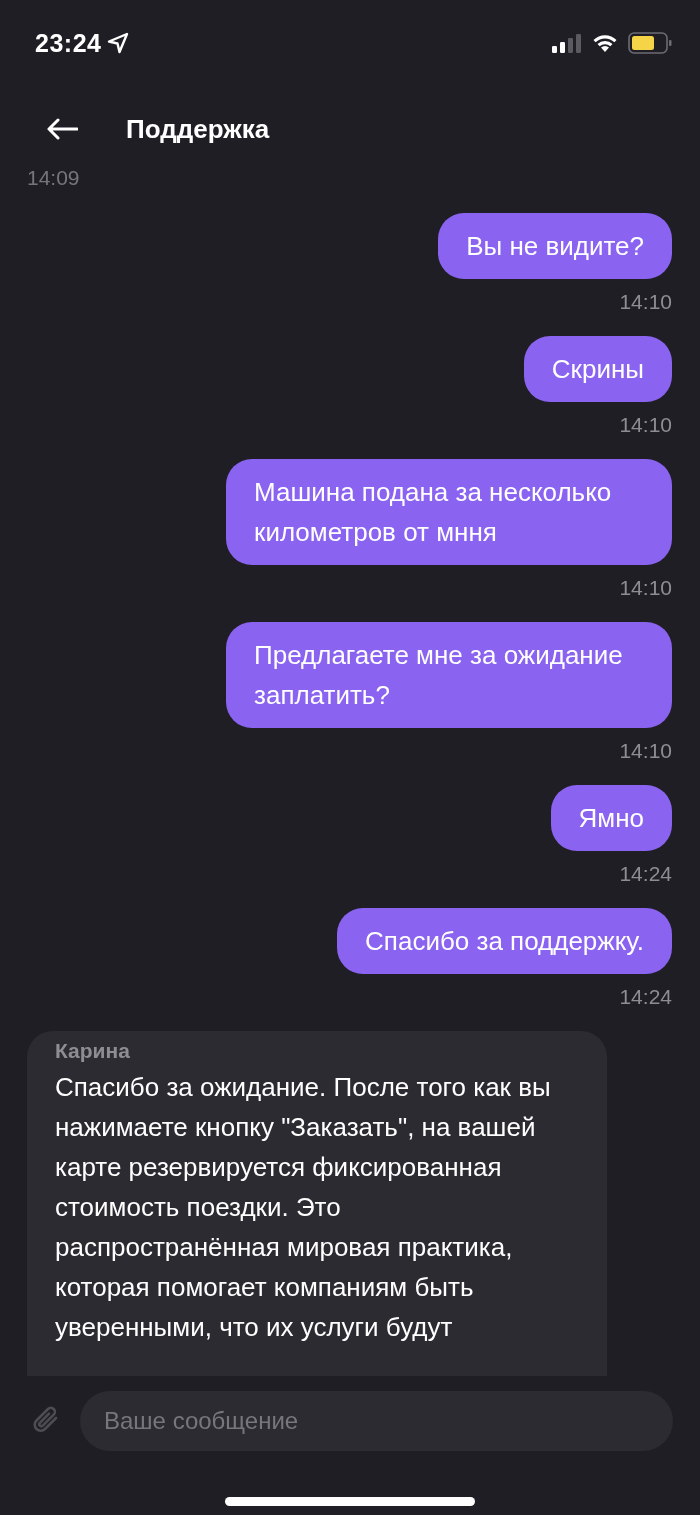  Describe the element at coordinates (555, 246) in the screenshot. I see `message-bubble: Вы не видите?` at that location.